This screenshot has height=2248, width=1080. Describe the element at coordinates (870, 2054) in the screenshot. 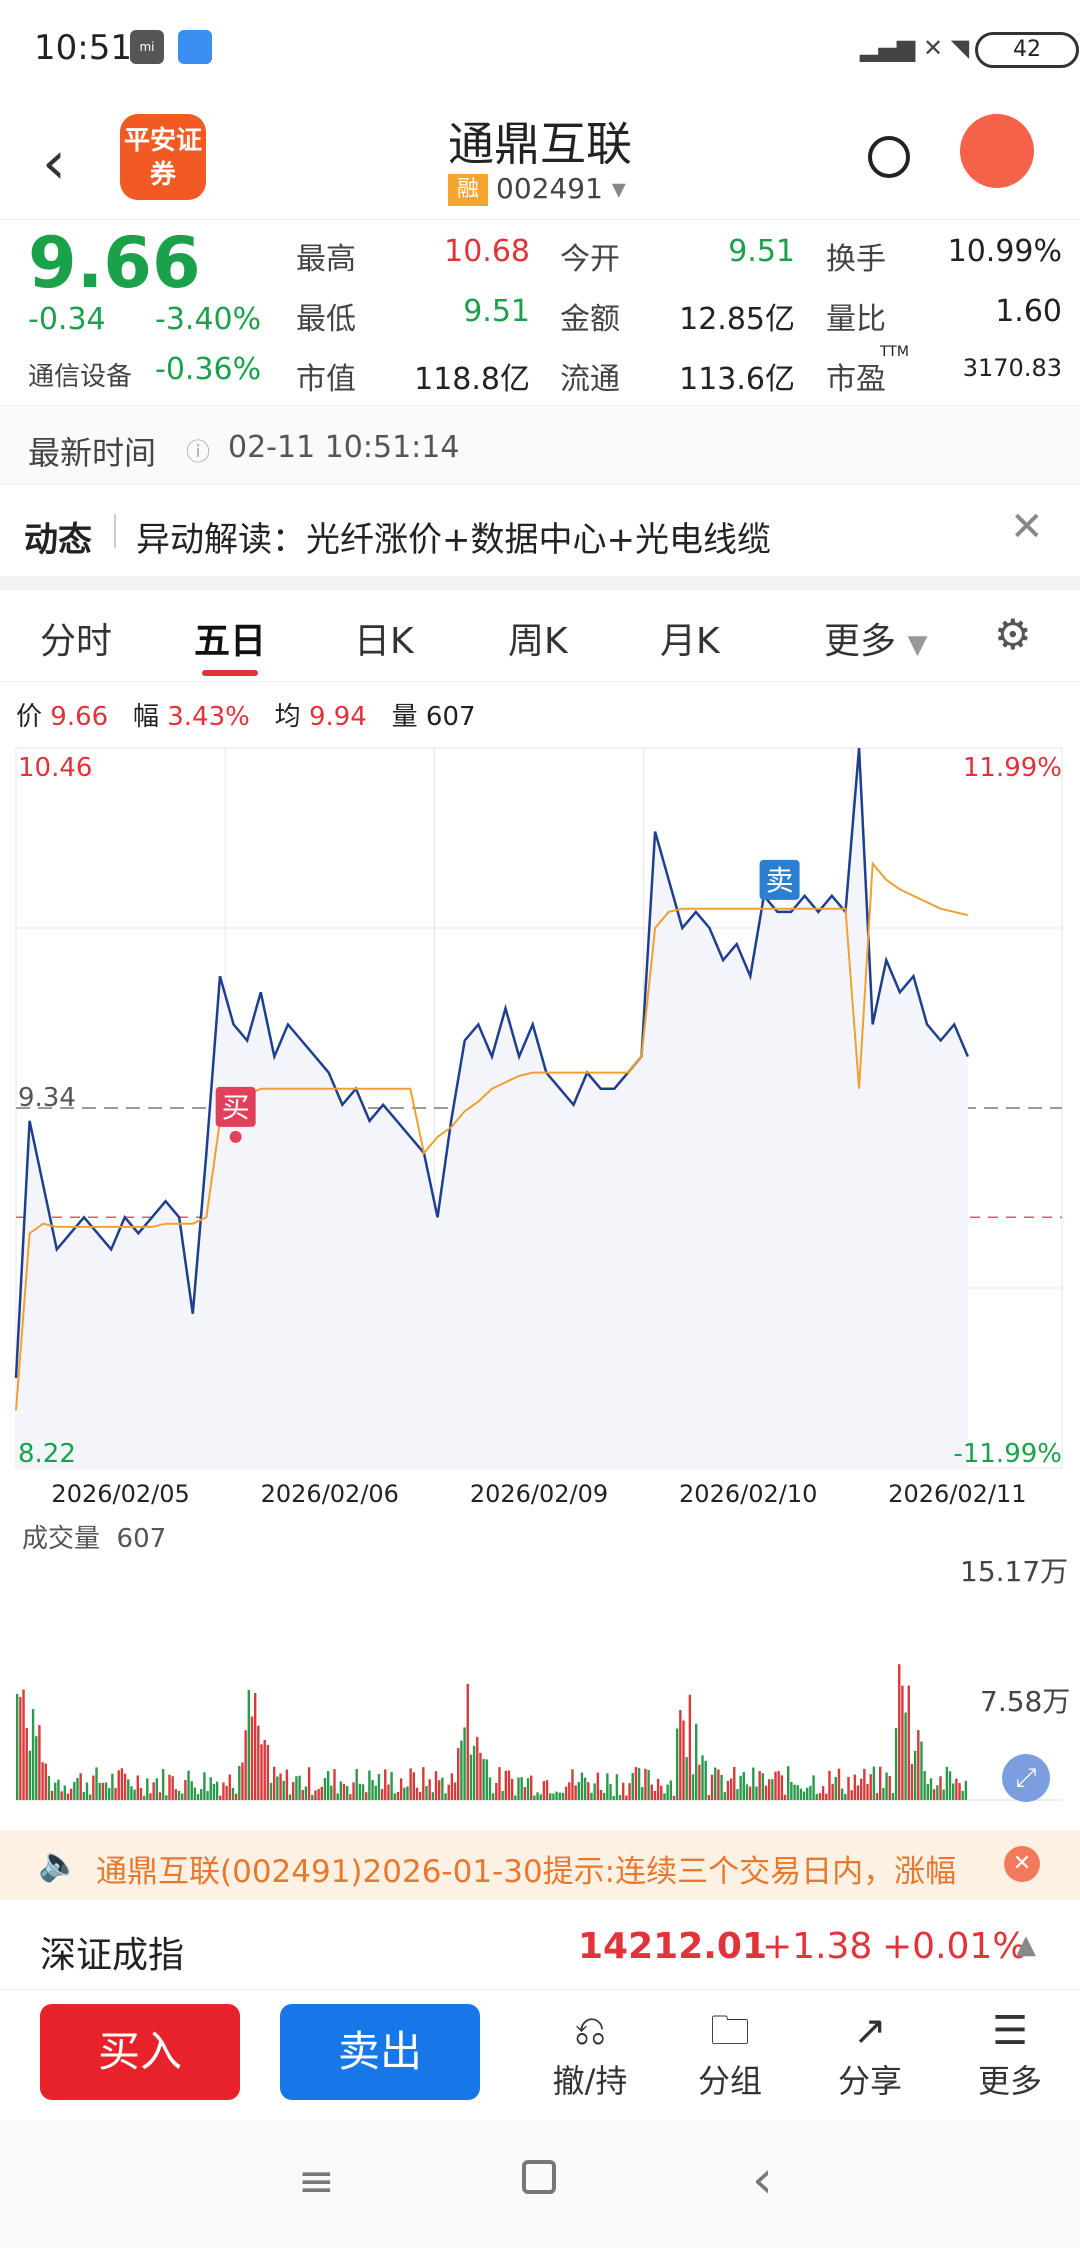

I see `share-button: ↗ 分享` at that location.